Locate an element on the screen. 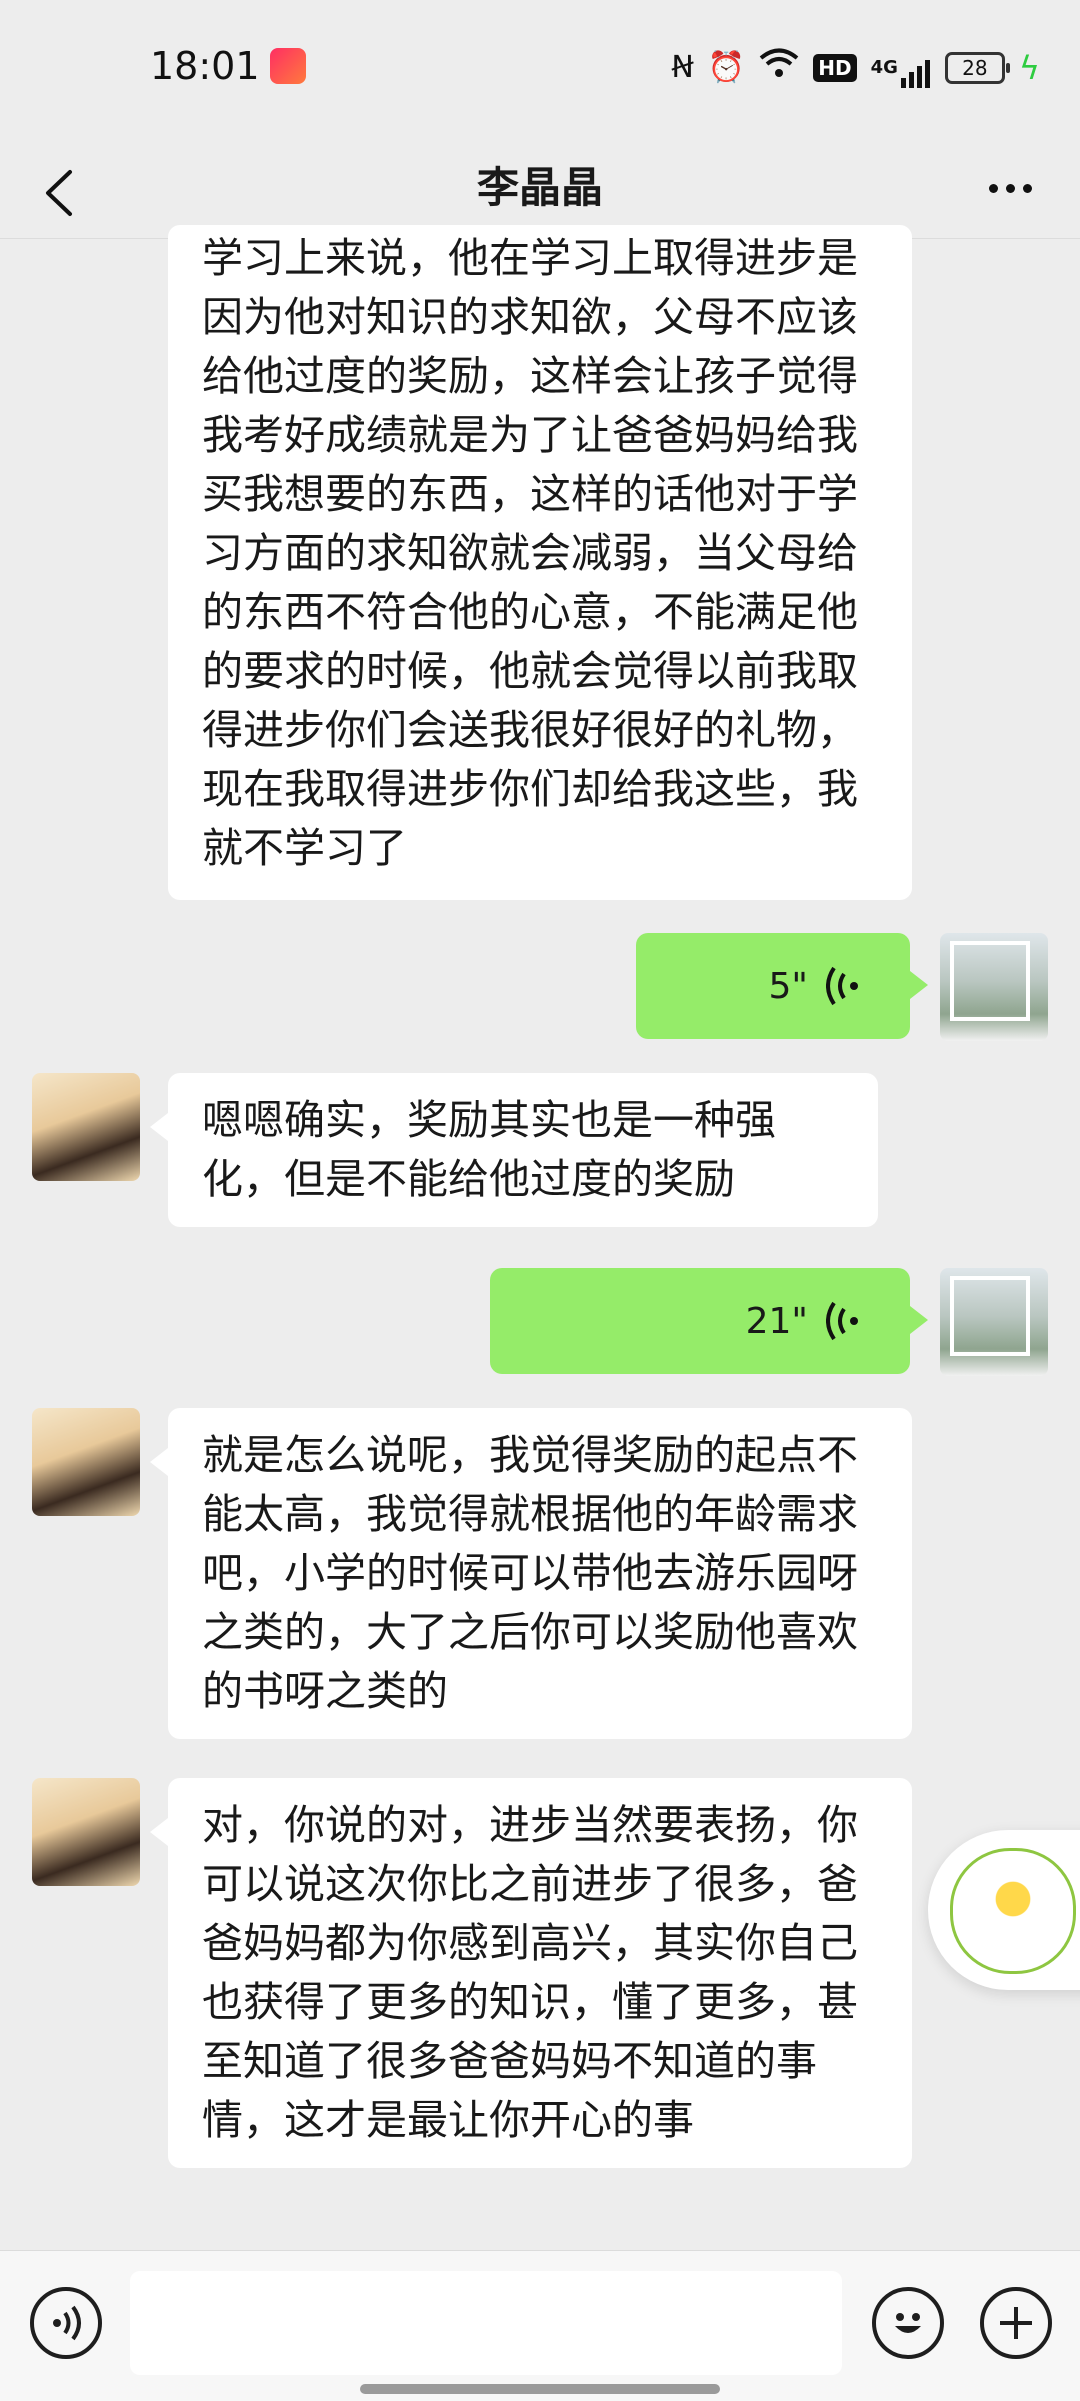  floating-widget-button is located at coordinates (1004, 1910).